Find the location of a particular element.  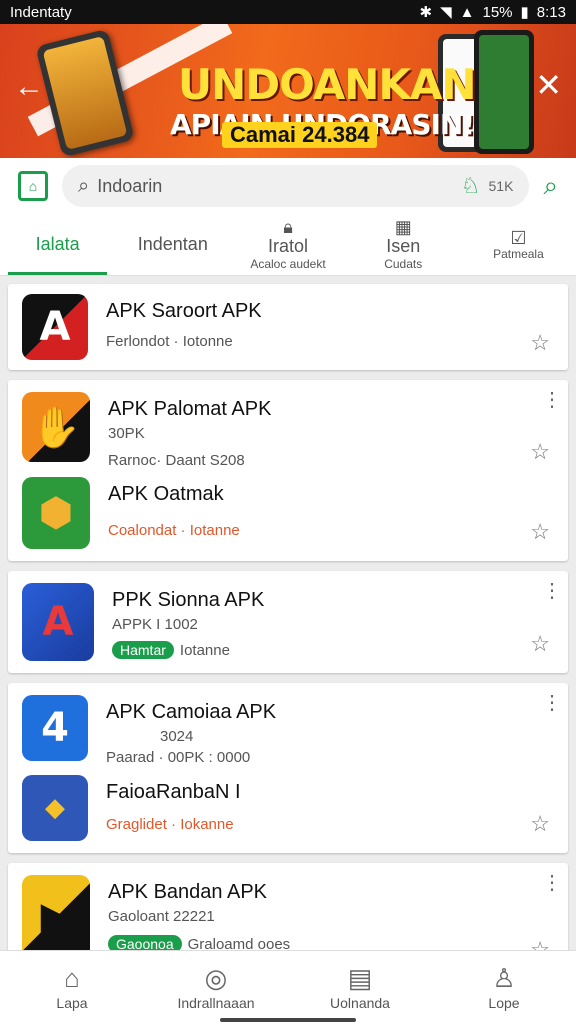

tab-sublabel: Cudats is located at coordinates (403, 264).